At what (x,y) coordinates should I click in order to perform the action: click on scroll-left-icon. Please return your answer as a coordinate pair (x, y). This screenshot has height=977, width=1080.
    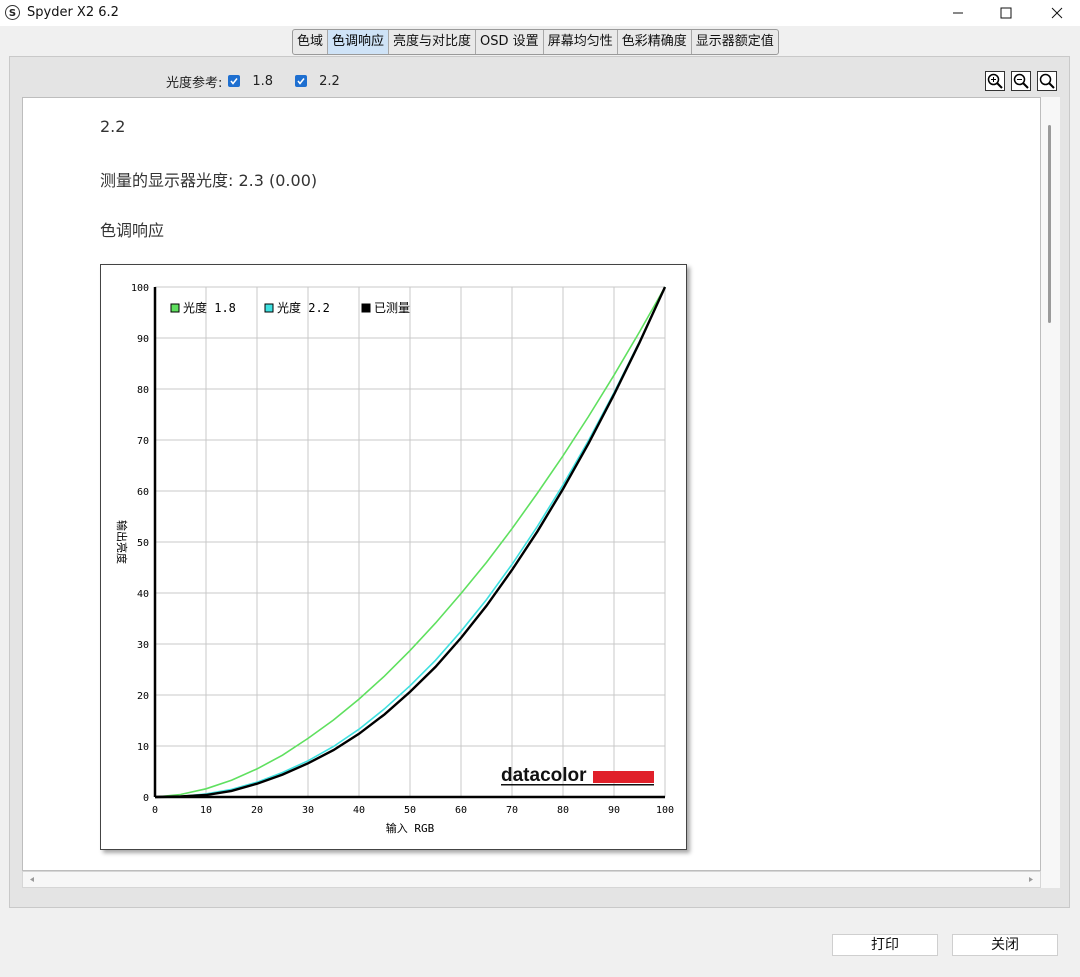
    Looking at the image, I should click on (32, 879).